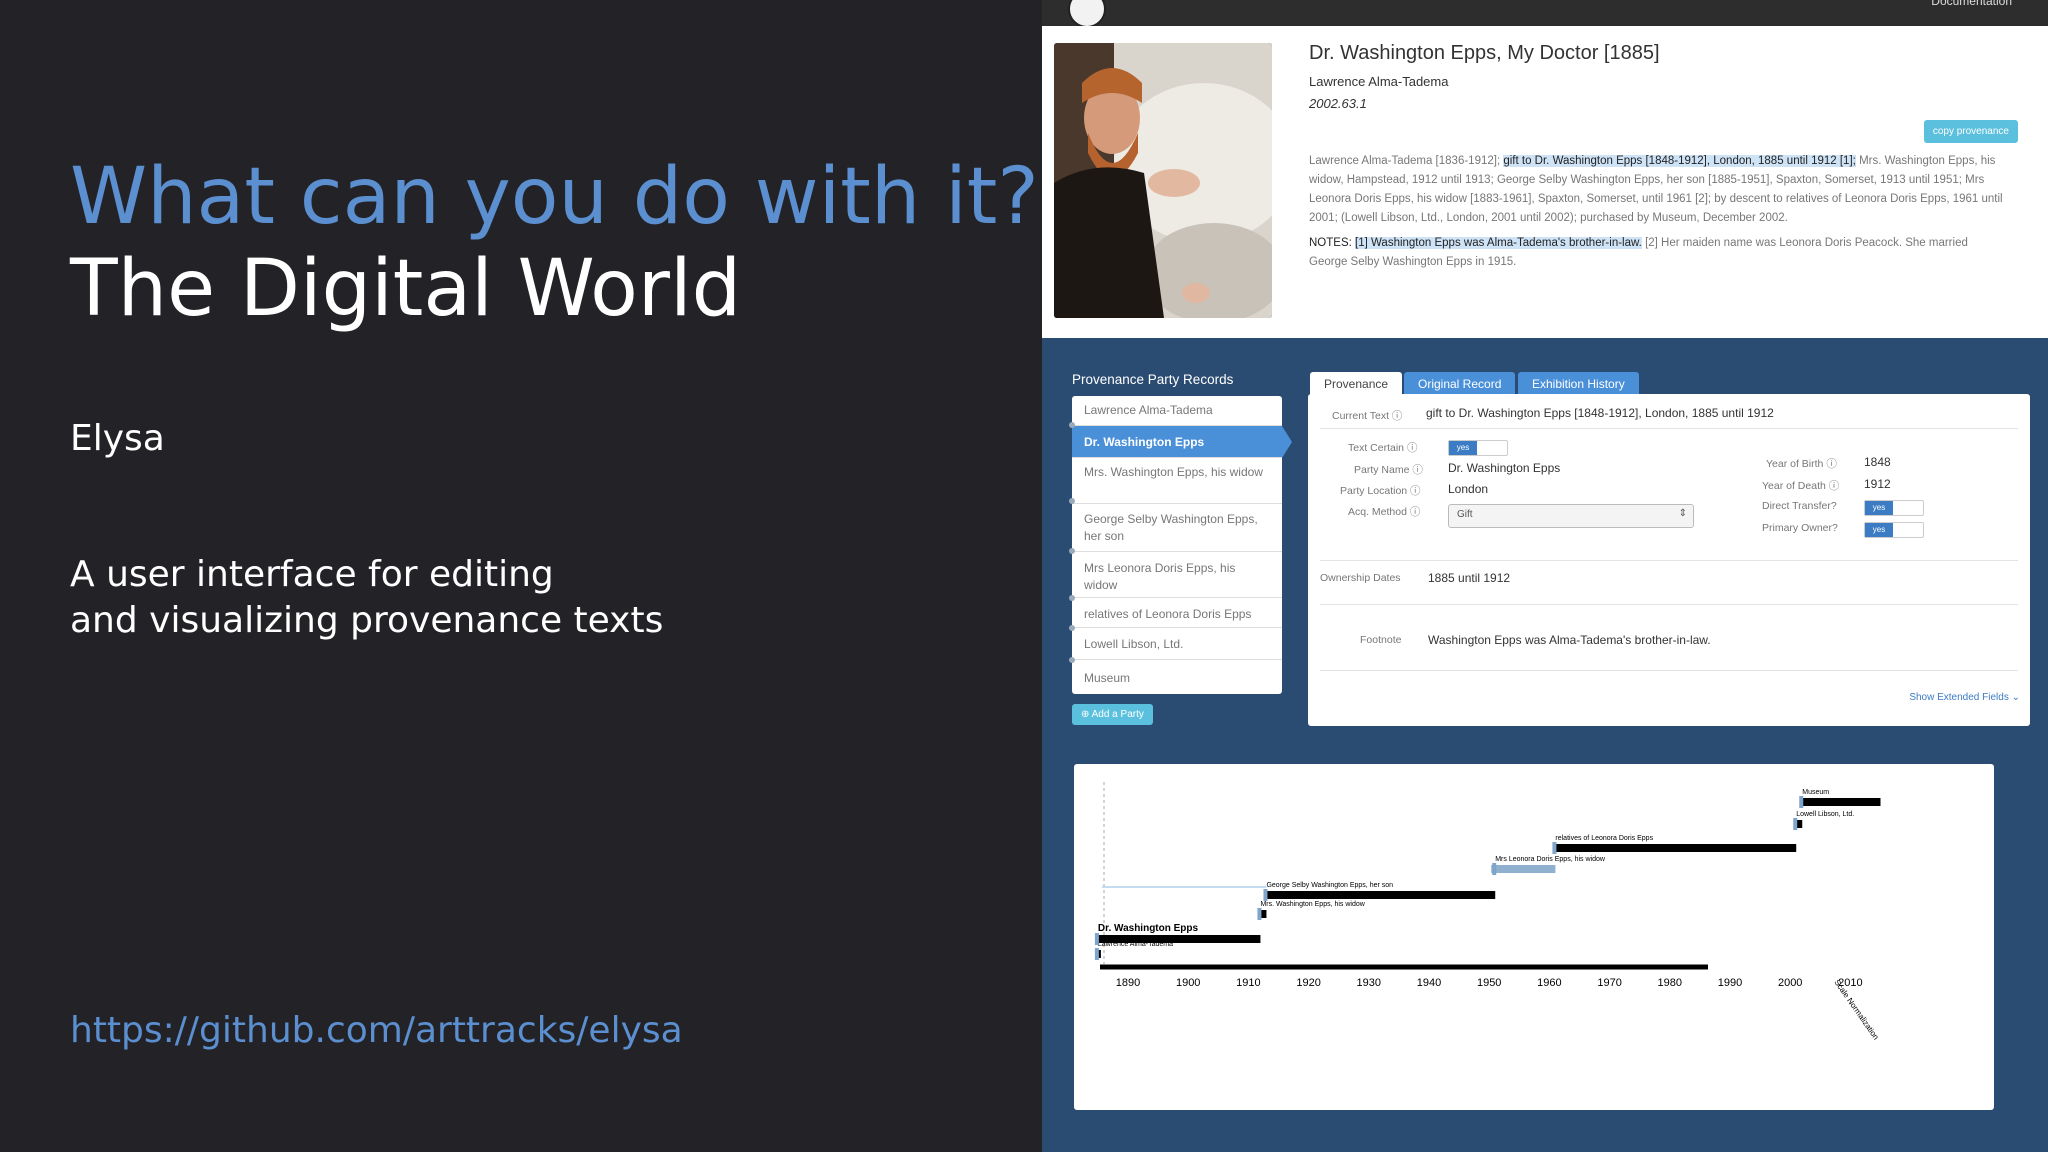 Image resolution: width=2048 pixels, height=1152 pixels. I want to click on documentation-link: Documentation, so click(1971, 4).